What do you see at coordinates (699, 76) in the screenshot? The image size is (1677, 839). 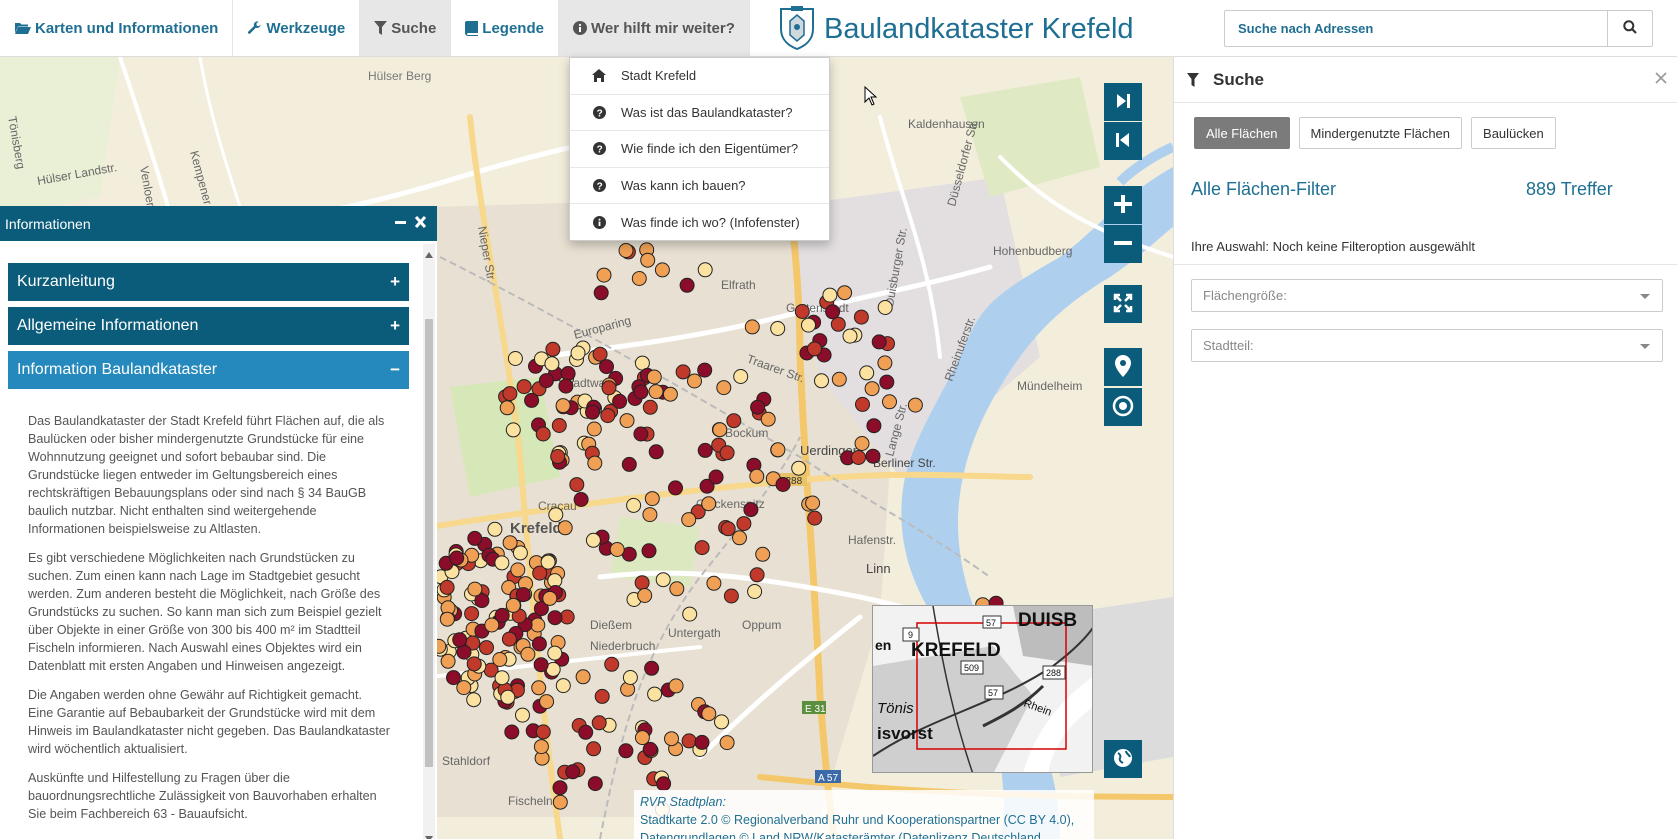 I see `menu-item-stadt-krefeld: Stadt Krefeld` at bounding box center [699, 76].